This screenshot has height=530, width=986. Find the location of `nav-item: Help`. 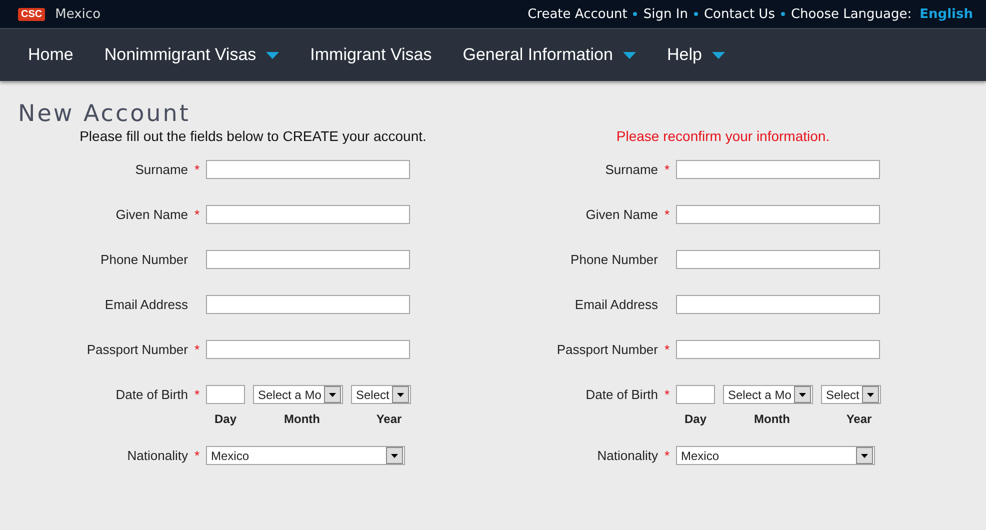

nav-item: Help is located at coordinates (695, 55).